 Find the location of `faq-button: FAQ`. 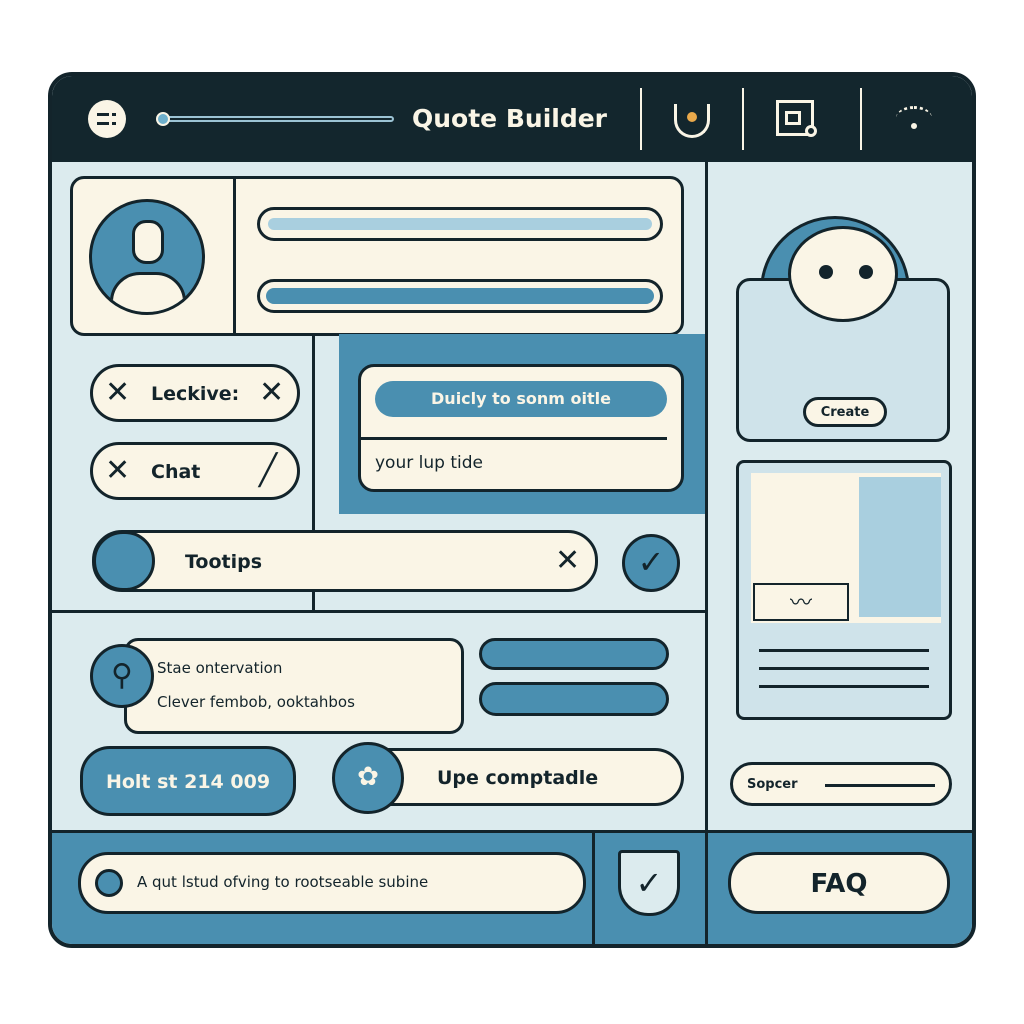

faq-button: FAQ is located at coordinates (839, 883).